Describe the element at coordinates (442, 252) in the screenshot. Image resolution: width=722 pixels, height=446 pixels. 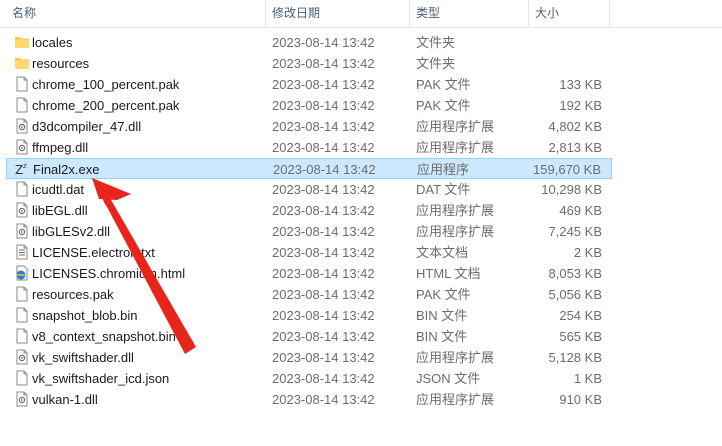
I see `file-type: 文本文档` at that location.